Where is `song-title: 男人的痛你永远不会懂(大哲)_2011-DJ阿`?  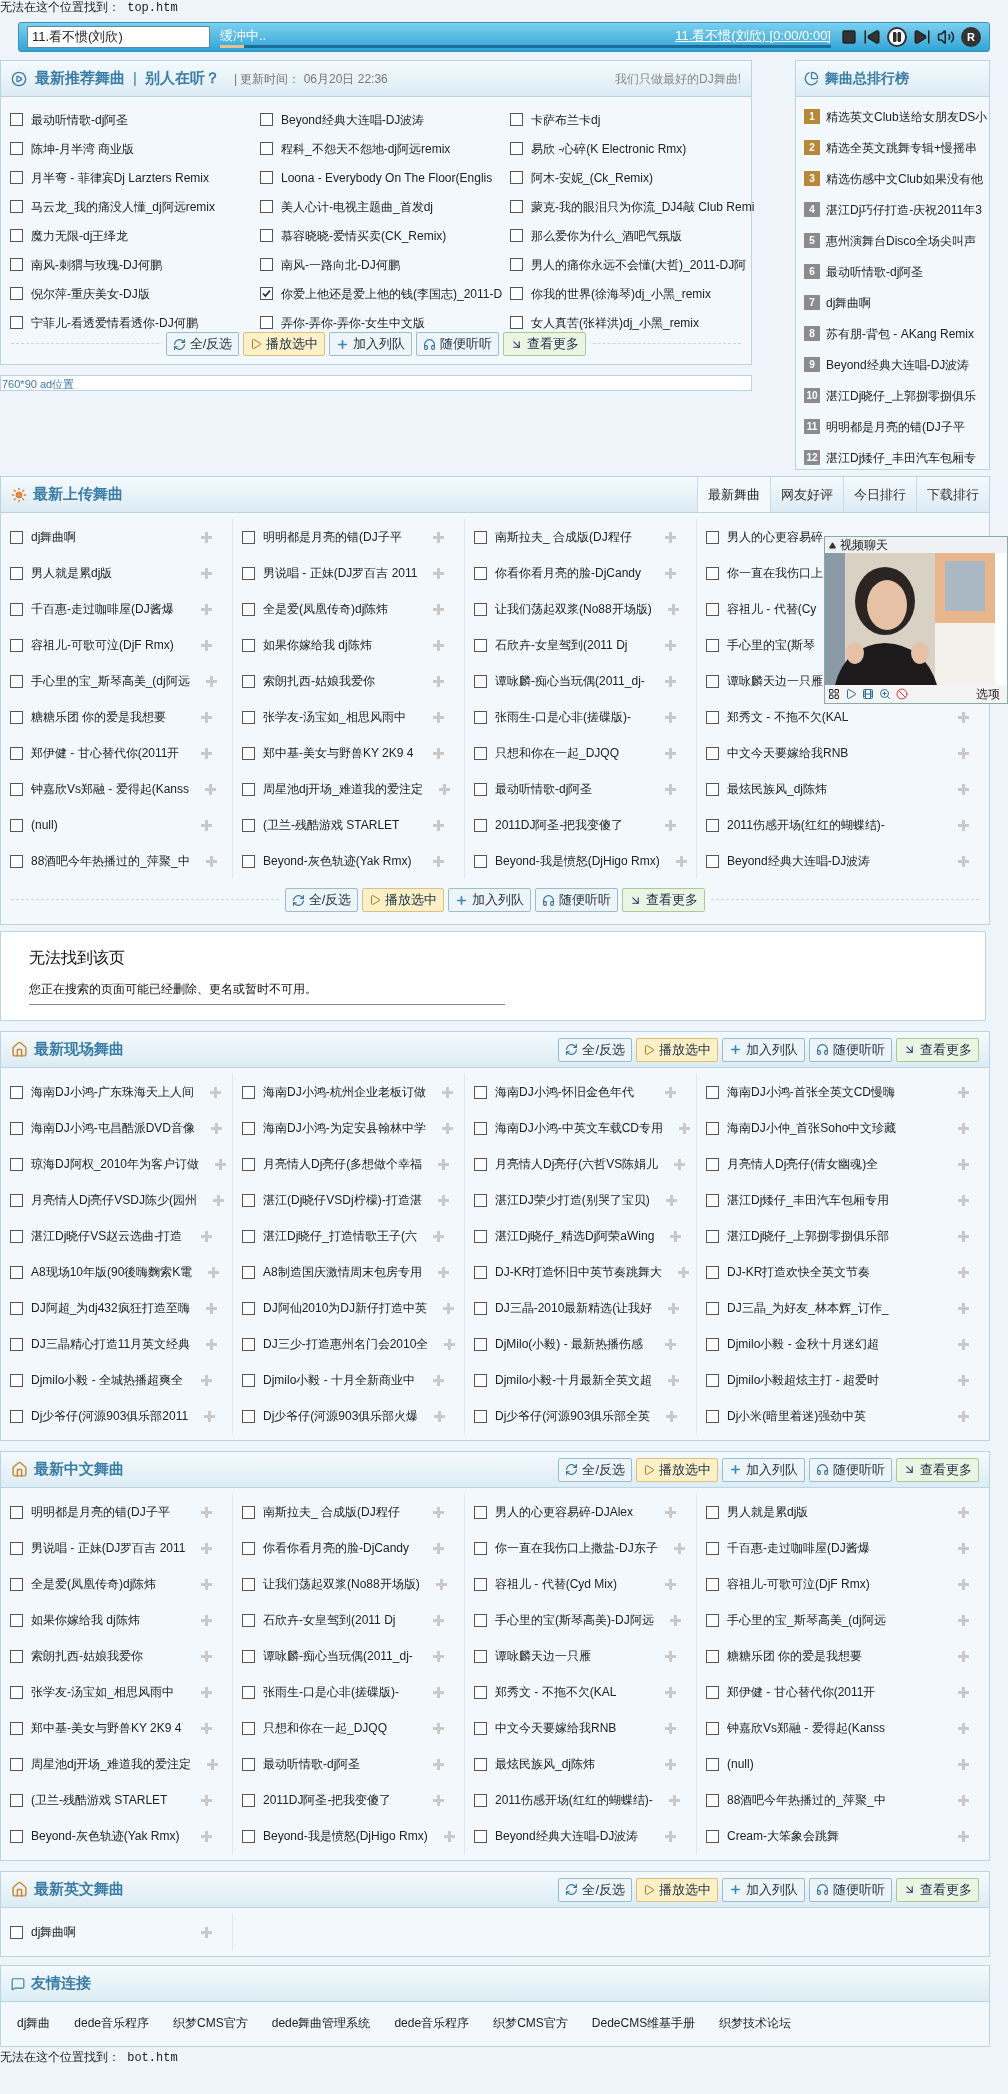
song-title: 男人的痛你永远不会懂(大哲)_2011-DJ阿 is located at coordinates (639, 264).